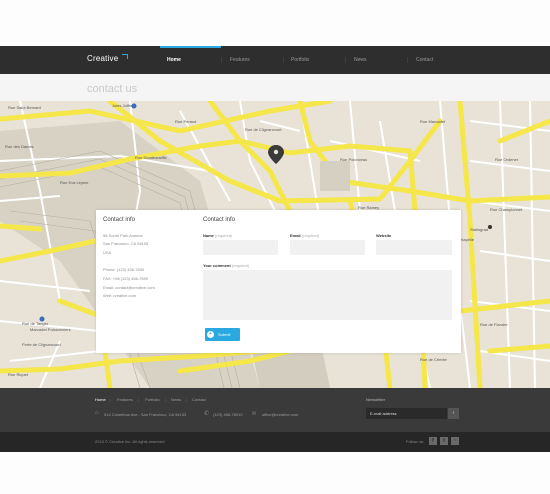  I want to click on street-label: Rue Eva Lépine, so click(74, 182).